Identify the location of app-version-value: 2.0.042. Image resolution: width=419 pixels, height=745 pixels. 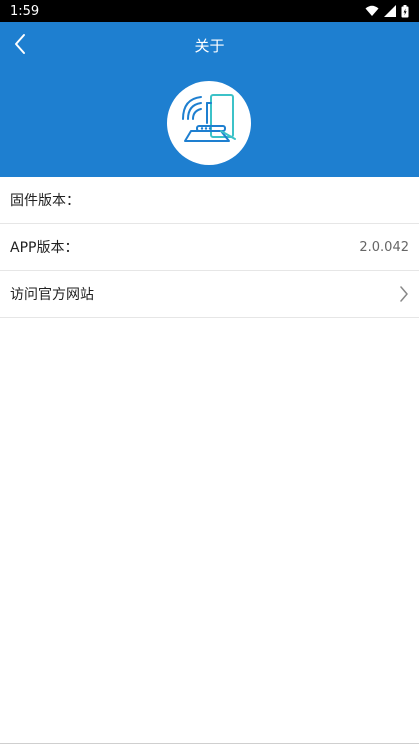
(384, 247).